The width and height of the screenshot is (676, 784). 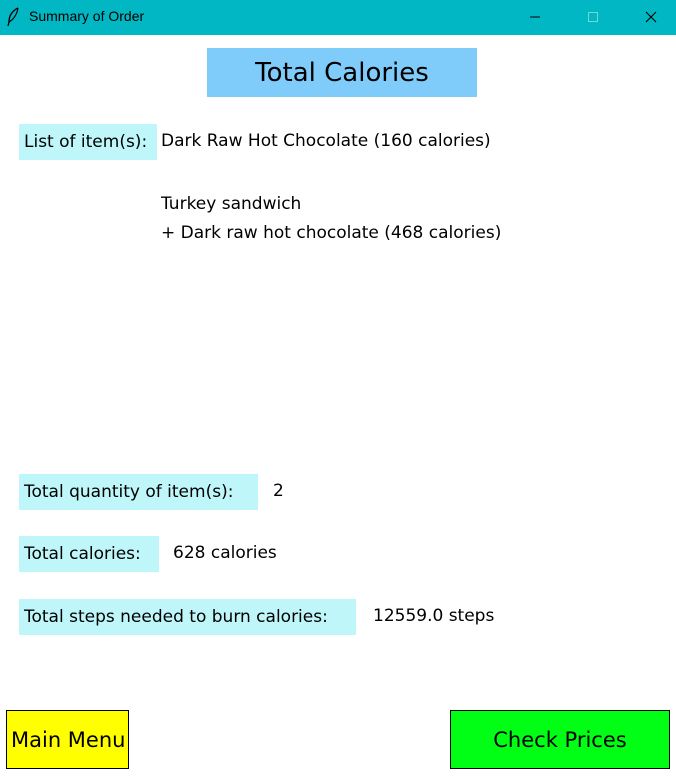 What do you see at coordinates (331, 233) in the screenshot?
I see `item-entry-3: + Dark raw hot chocolate (468 calories)` at bounding box center [331, 233].